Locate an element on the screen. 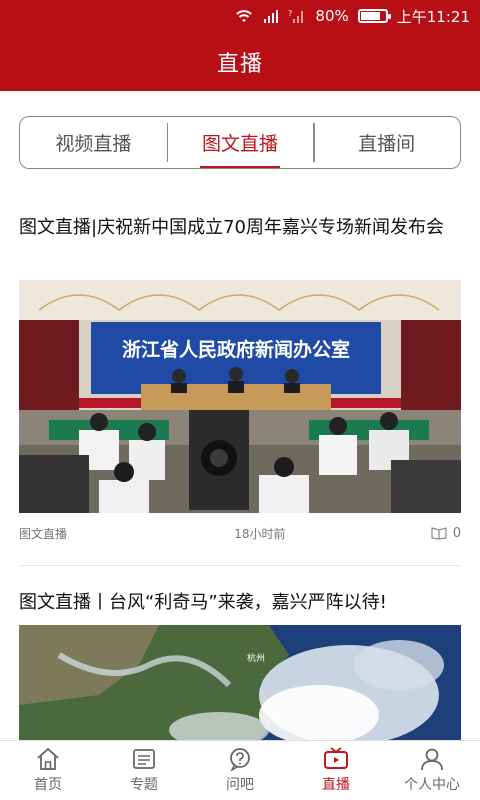 The height and width of the screenshot is (800, 480). tab-text-live: 图文直播 is located at coordinates (240, 142).